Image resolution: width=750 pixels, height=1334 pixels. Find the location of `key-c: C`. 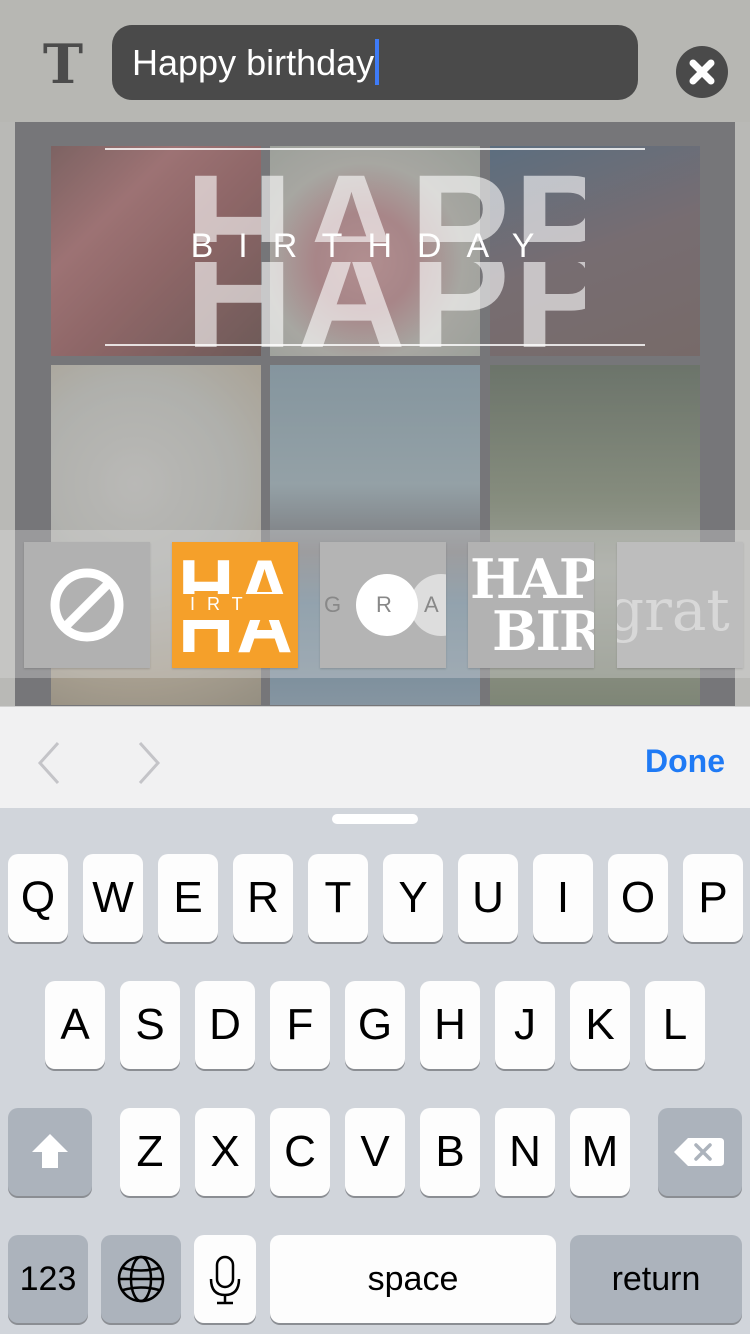

key-c: C is located at coordinates (300, 1152).